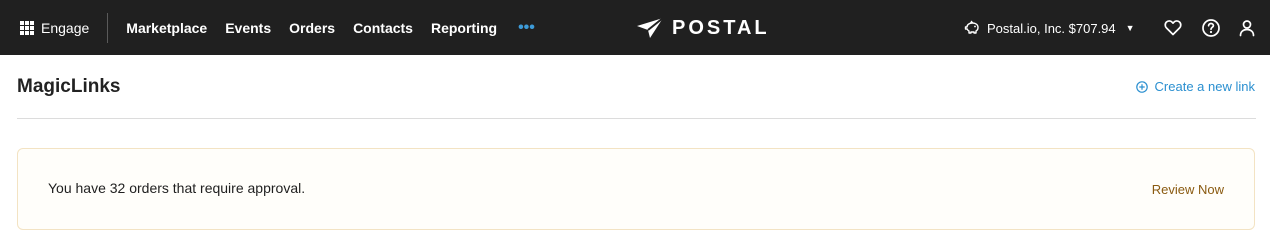 Image resolution: width=1270 pixels, height=252 pixels. What do you see at coordinates (1211, 28) in the screenshot?
I see `help-icon` at bounding box center [1211, 28].